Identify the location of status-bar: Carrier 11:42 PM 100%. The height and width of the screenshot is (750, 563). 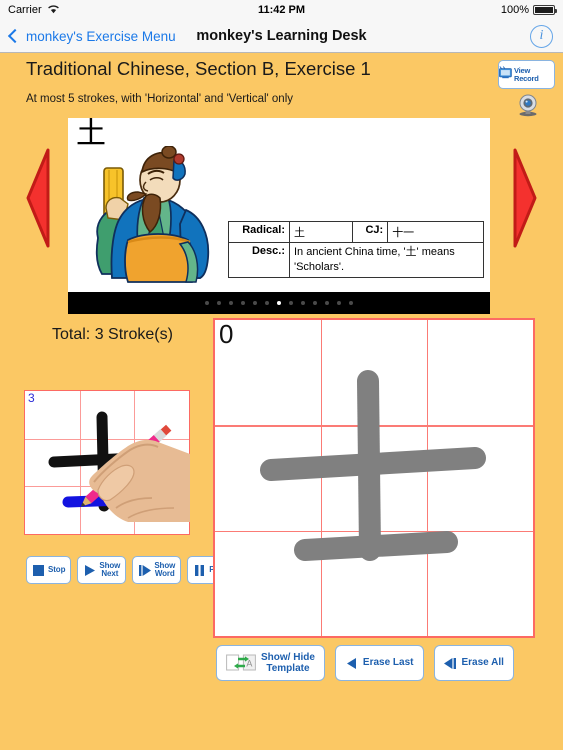
(281, 10).